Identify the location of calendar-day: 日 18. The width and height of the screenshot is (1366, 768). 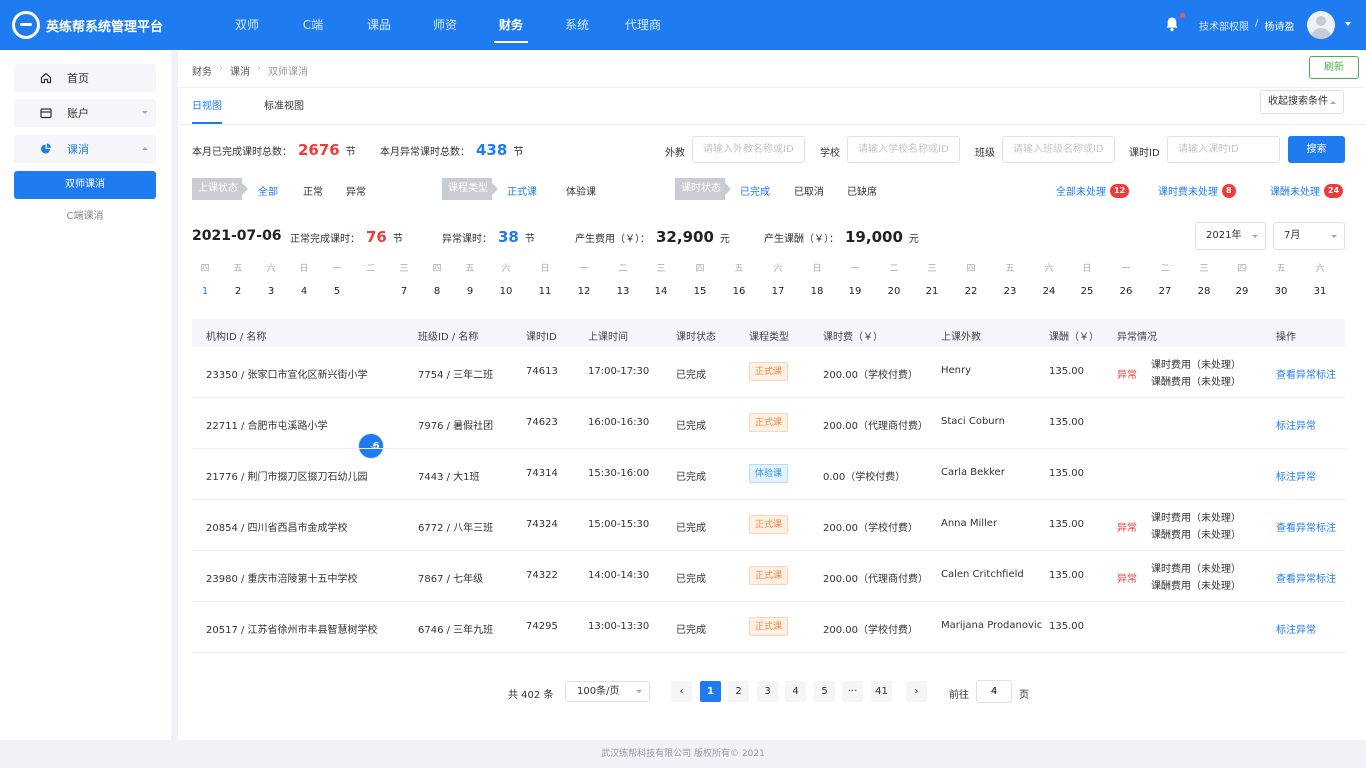
(817, 282).